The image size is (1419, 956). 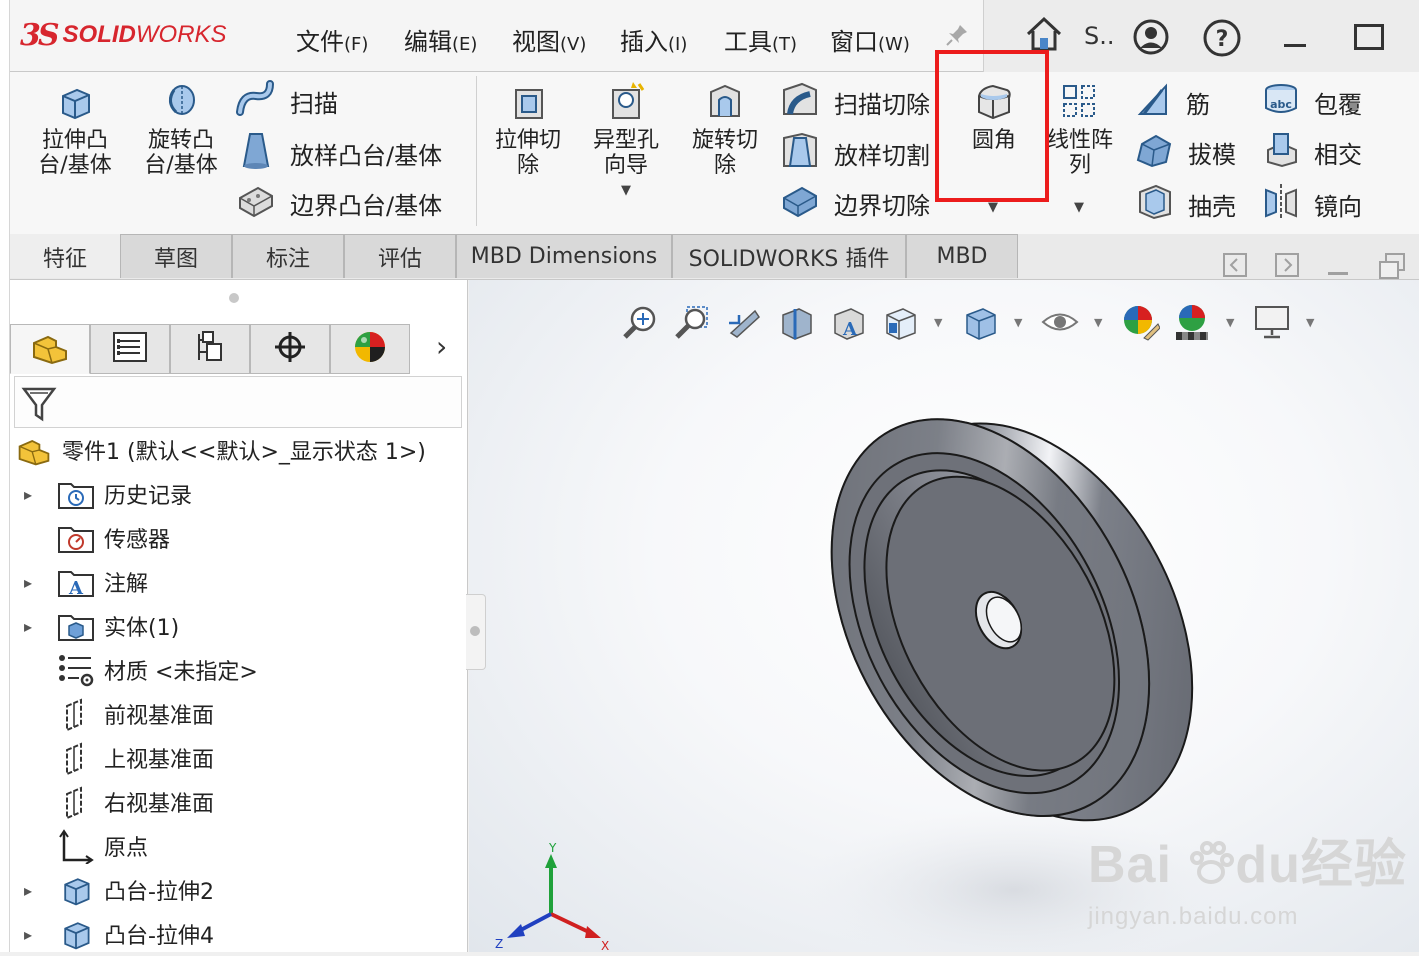 I want to click on search-commands-input: S.., so click(x=1099, y=36).